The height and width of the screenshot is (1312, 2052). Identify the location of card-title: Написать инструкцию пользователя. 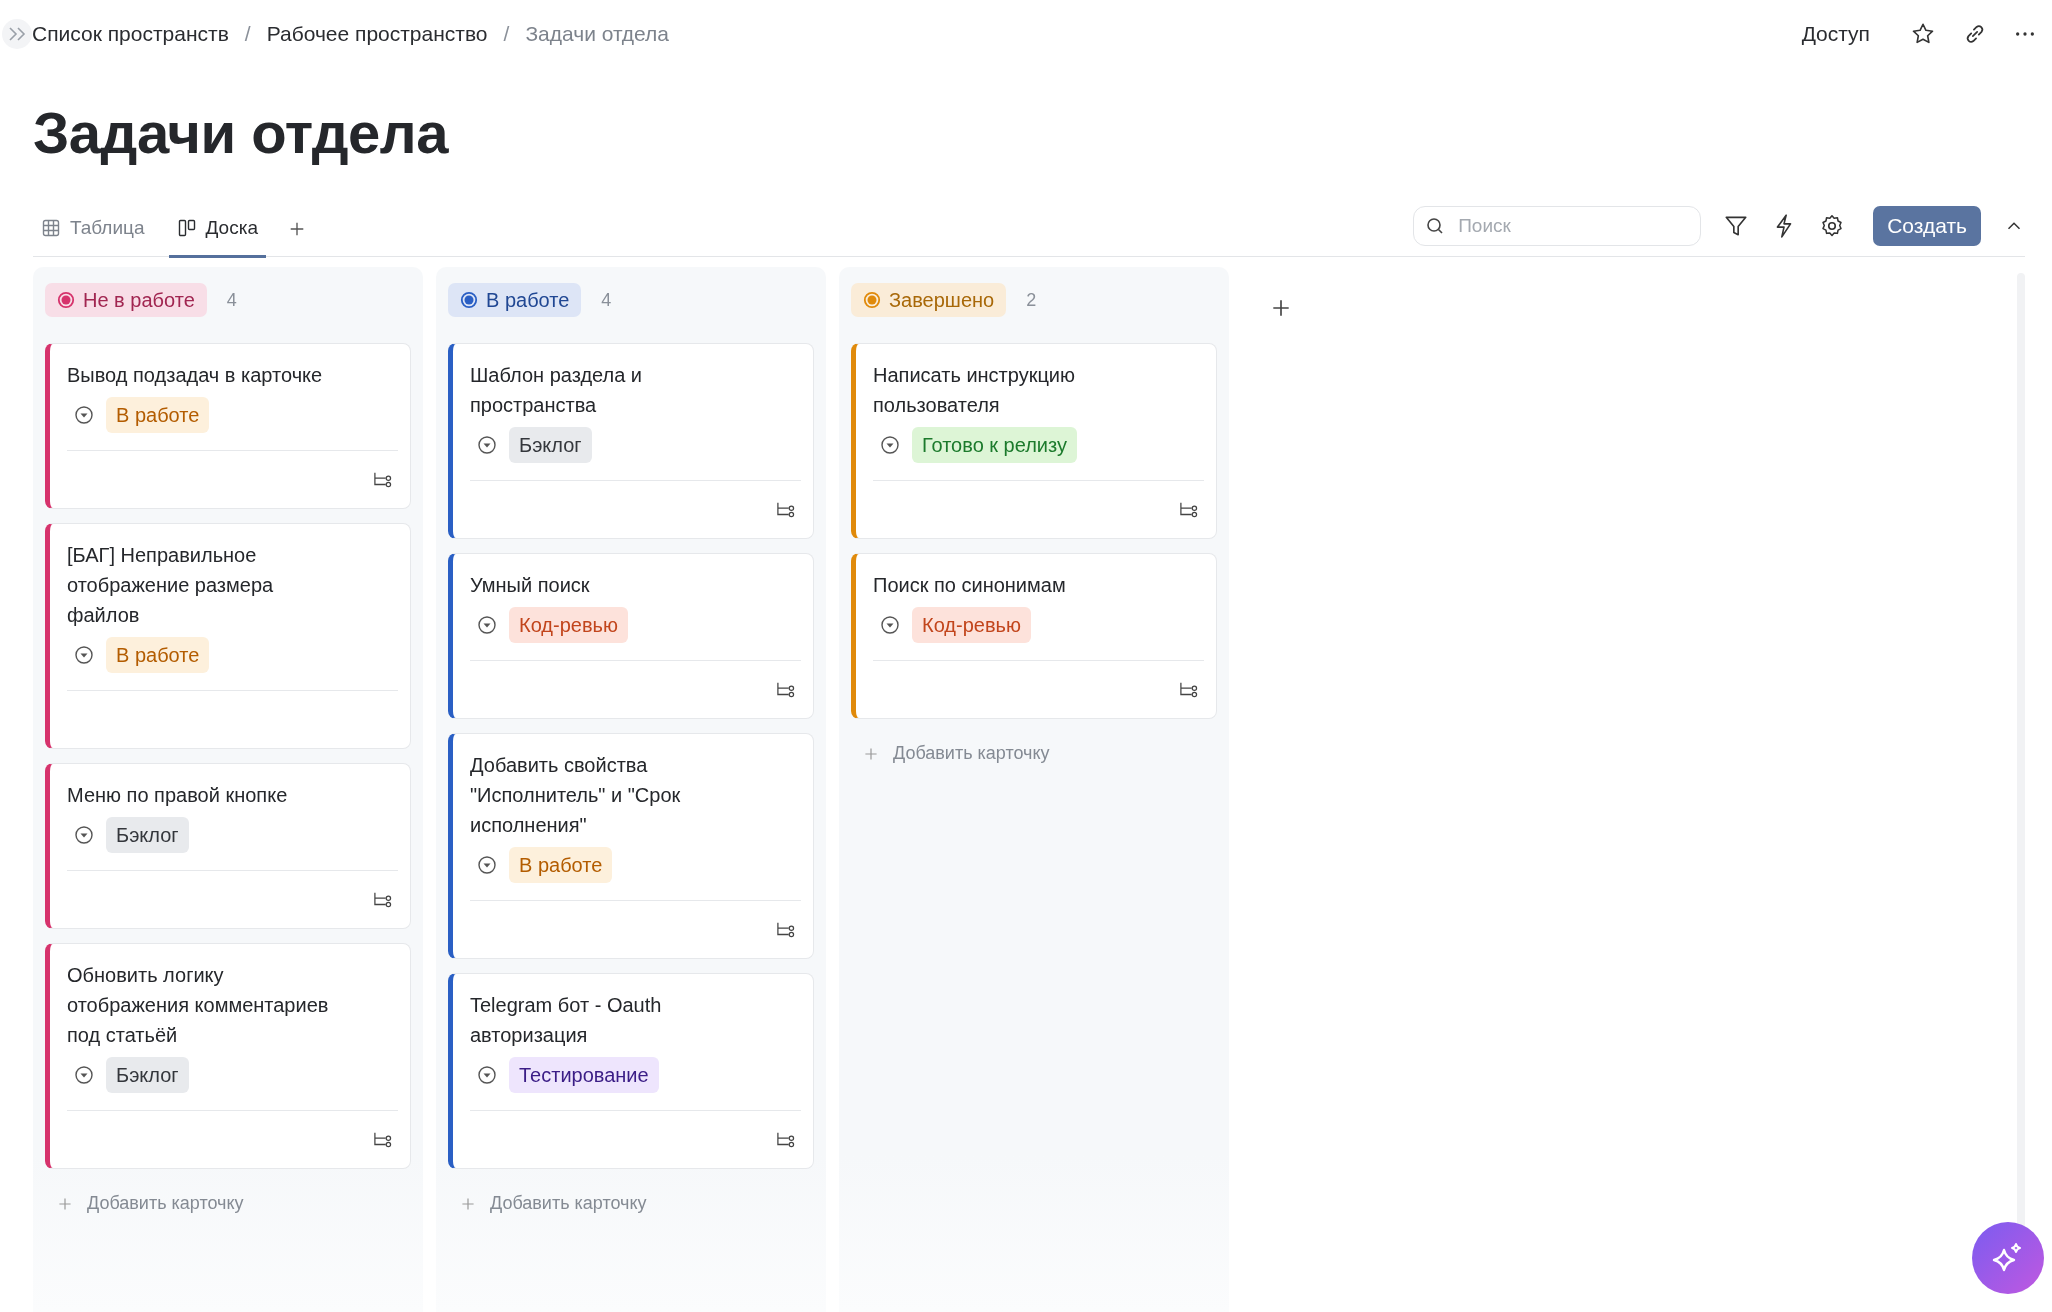
(975, 390).